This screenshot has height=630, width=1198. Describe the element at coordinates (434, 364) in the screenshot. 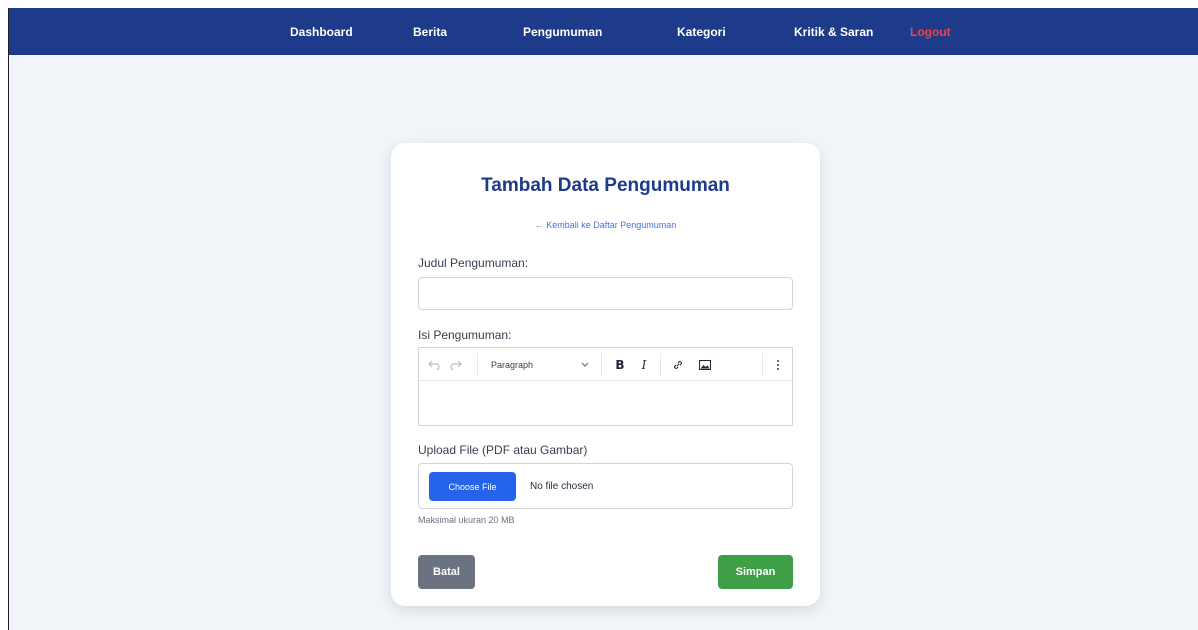

I see `undo-icon` at that location.